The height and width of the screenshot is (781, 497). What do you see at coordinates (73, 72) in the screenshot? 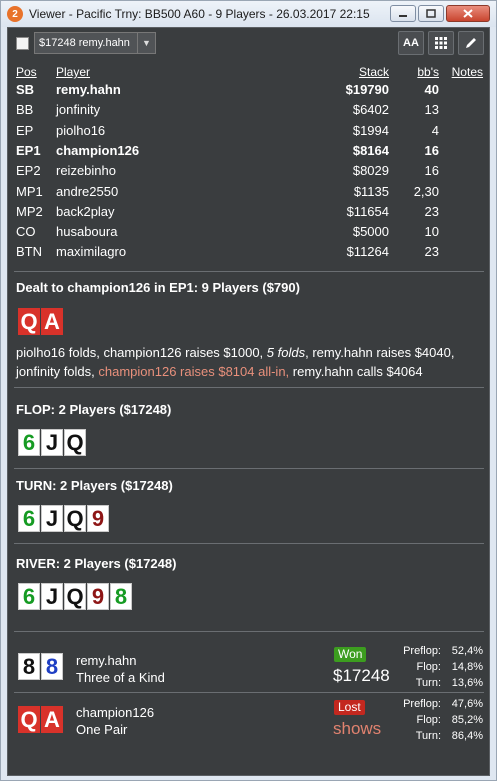
I see `col-header-player: Player` at bounding box center [73, 72].